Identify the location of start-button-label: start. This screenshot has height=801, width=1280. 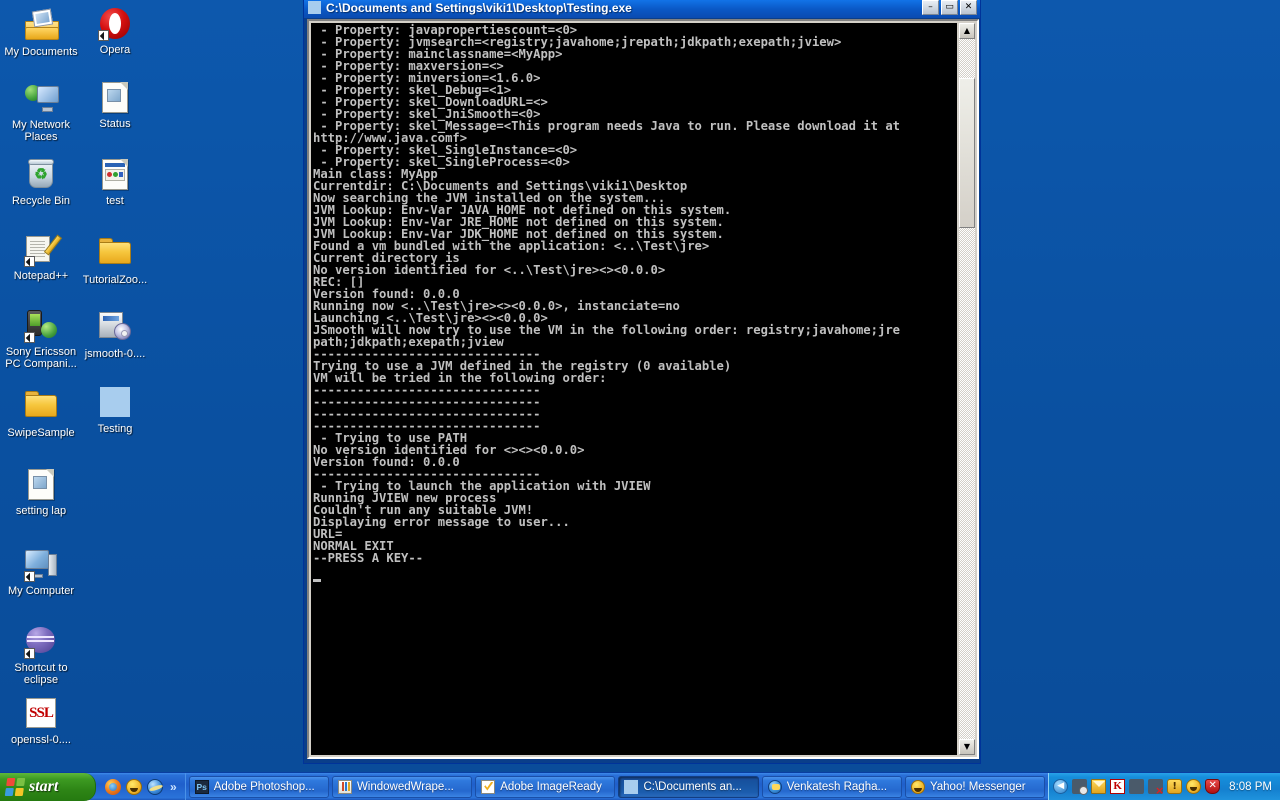
(44, 786).